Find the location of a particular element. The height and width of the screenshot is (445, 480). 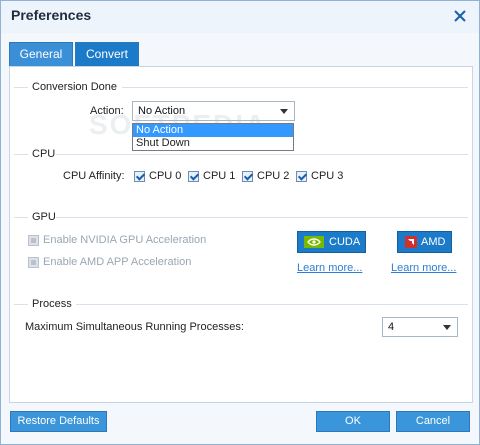

dropdown-option-no-action: No Action is located at coordinates (213, 130).